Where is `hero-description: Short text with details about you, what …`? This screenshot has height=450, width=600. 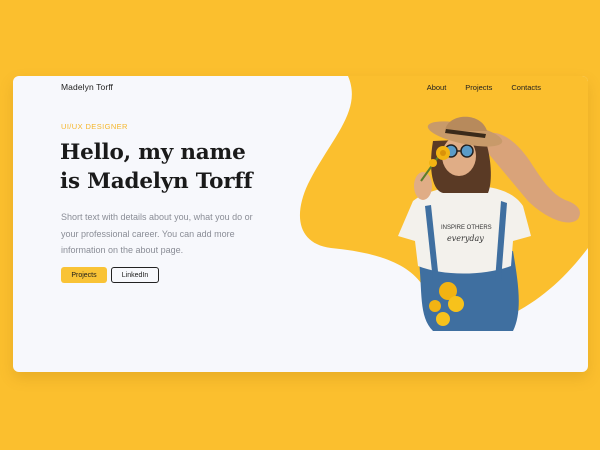 hero-description: Short text with details about you, what … is located at coordinates (157, 233).